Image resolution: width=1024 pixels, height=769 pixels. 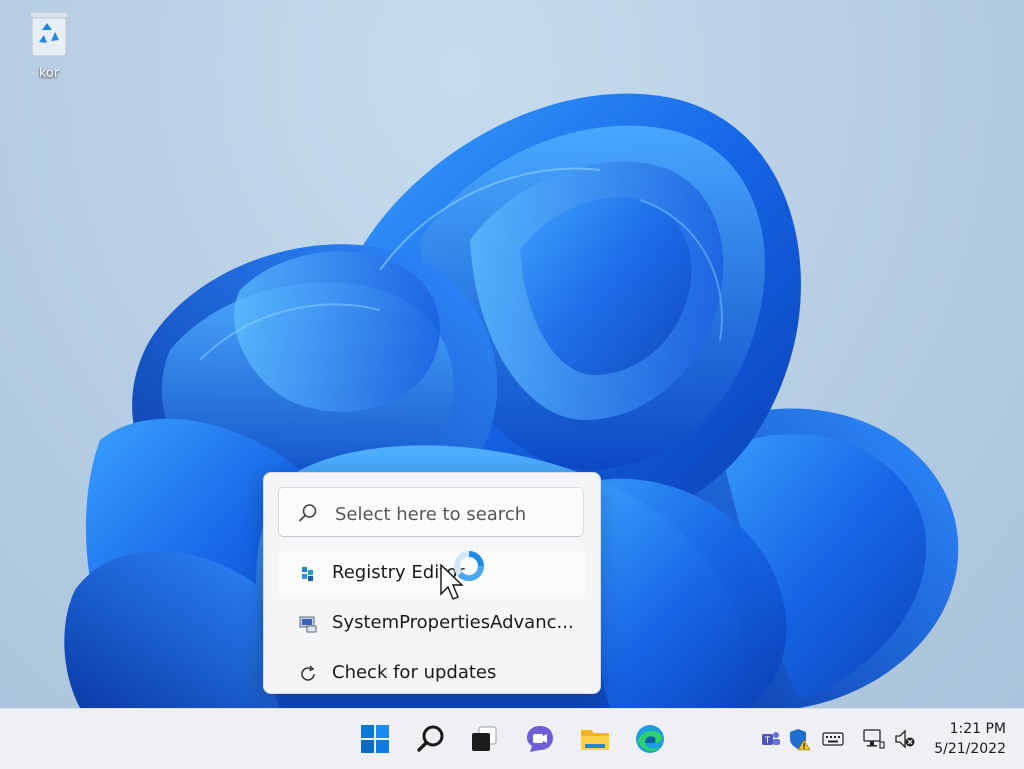 I want to click on teams-icon: T, so click(x=771, y=738).